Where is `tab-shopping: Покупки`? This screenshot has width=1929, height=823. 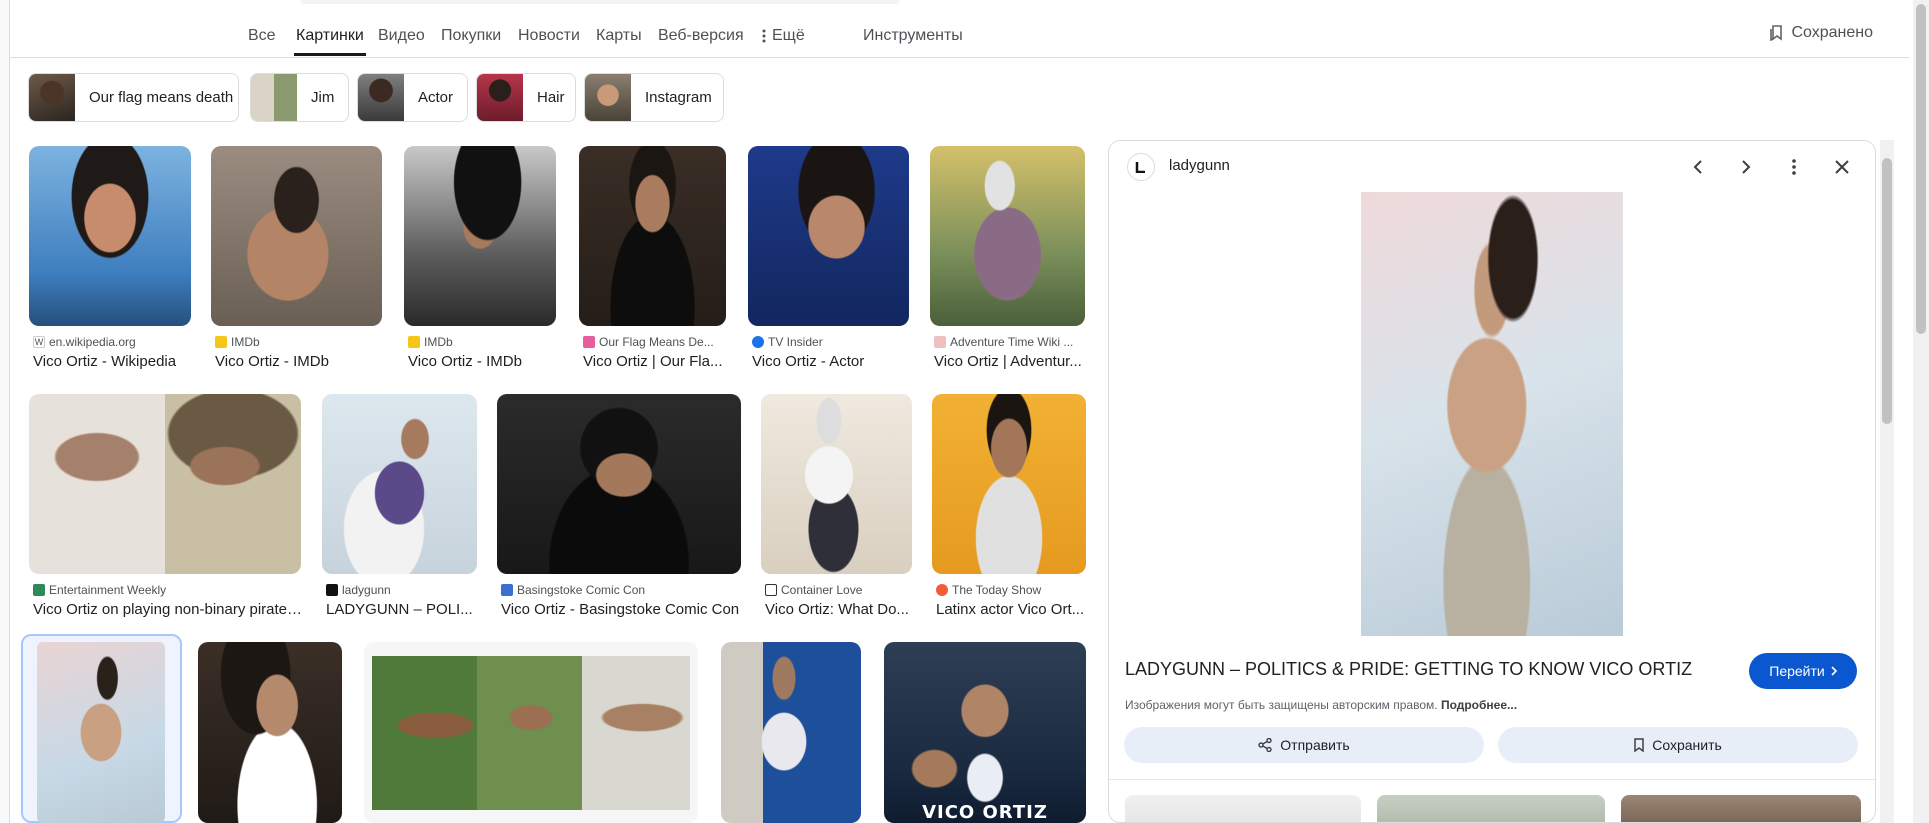 tab-shopping: Покупки is located at coordinates (471, 36).